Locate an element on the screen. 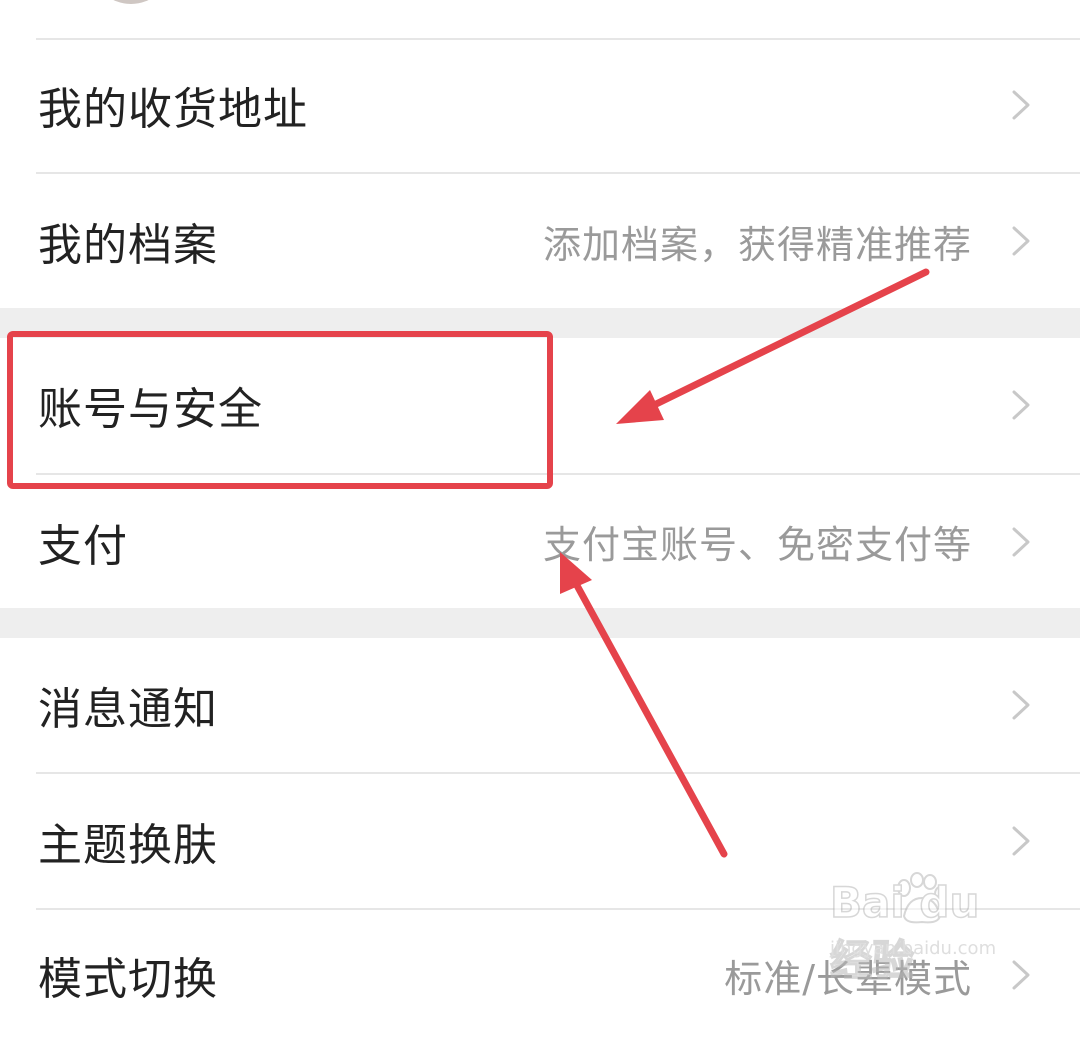 Image resolution: width=1080 pixels, height=1040 pixels. settings-row-address: 我的收货地址 is located at coordinates (540, 105).